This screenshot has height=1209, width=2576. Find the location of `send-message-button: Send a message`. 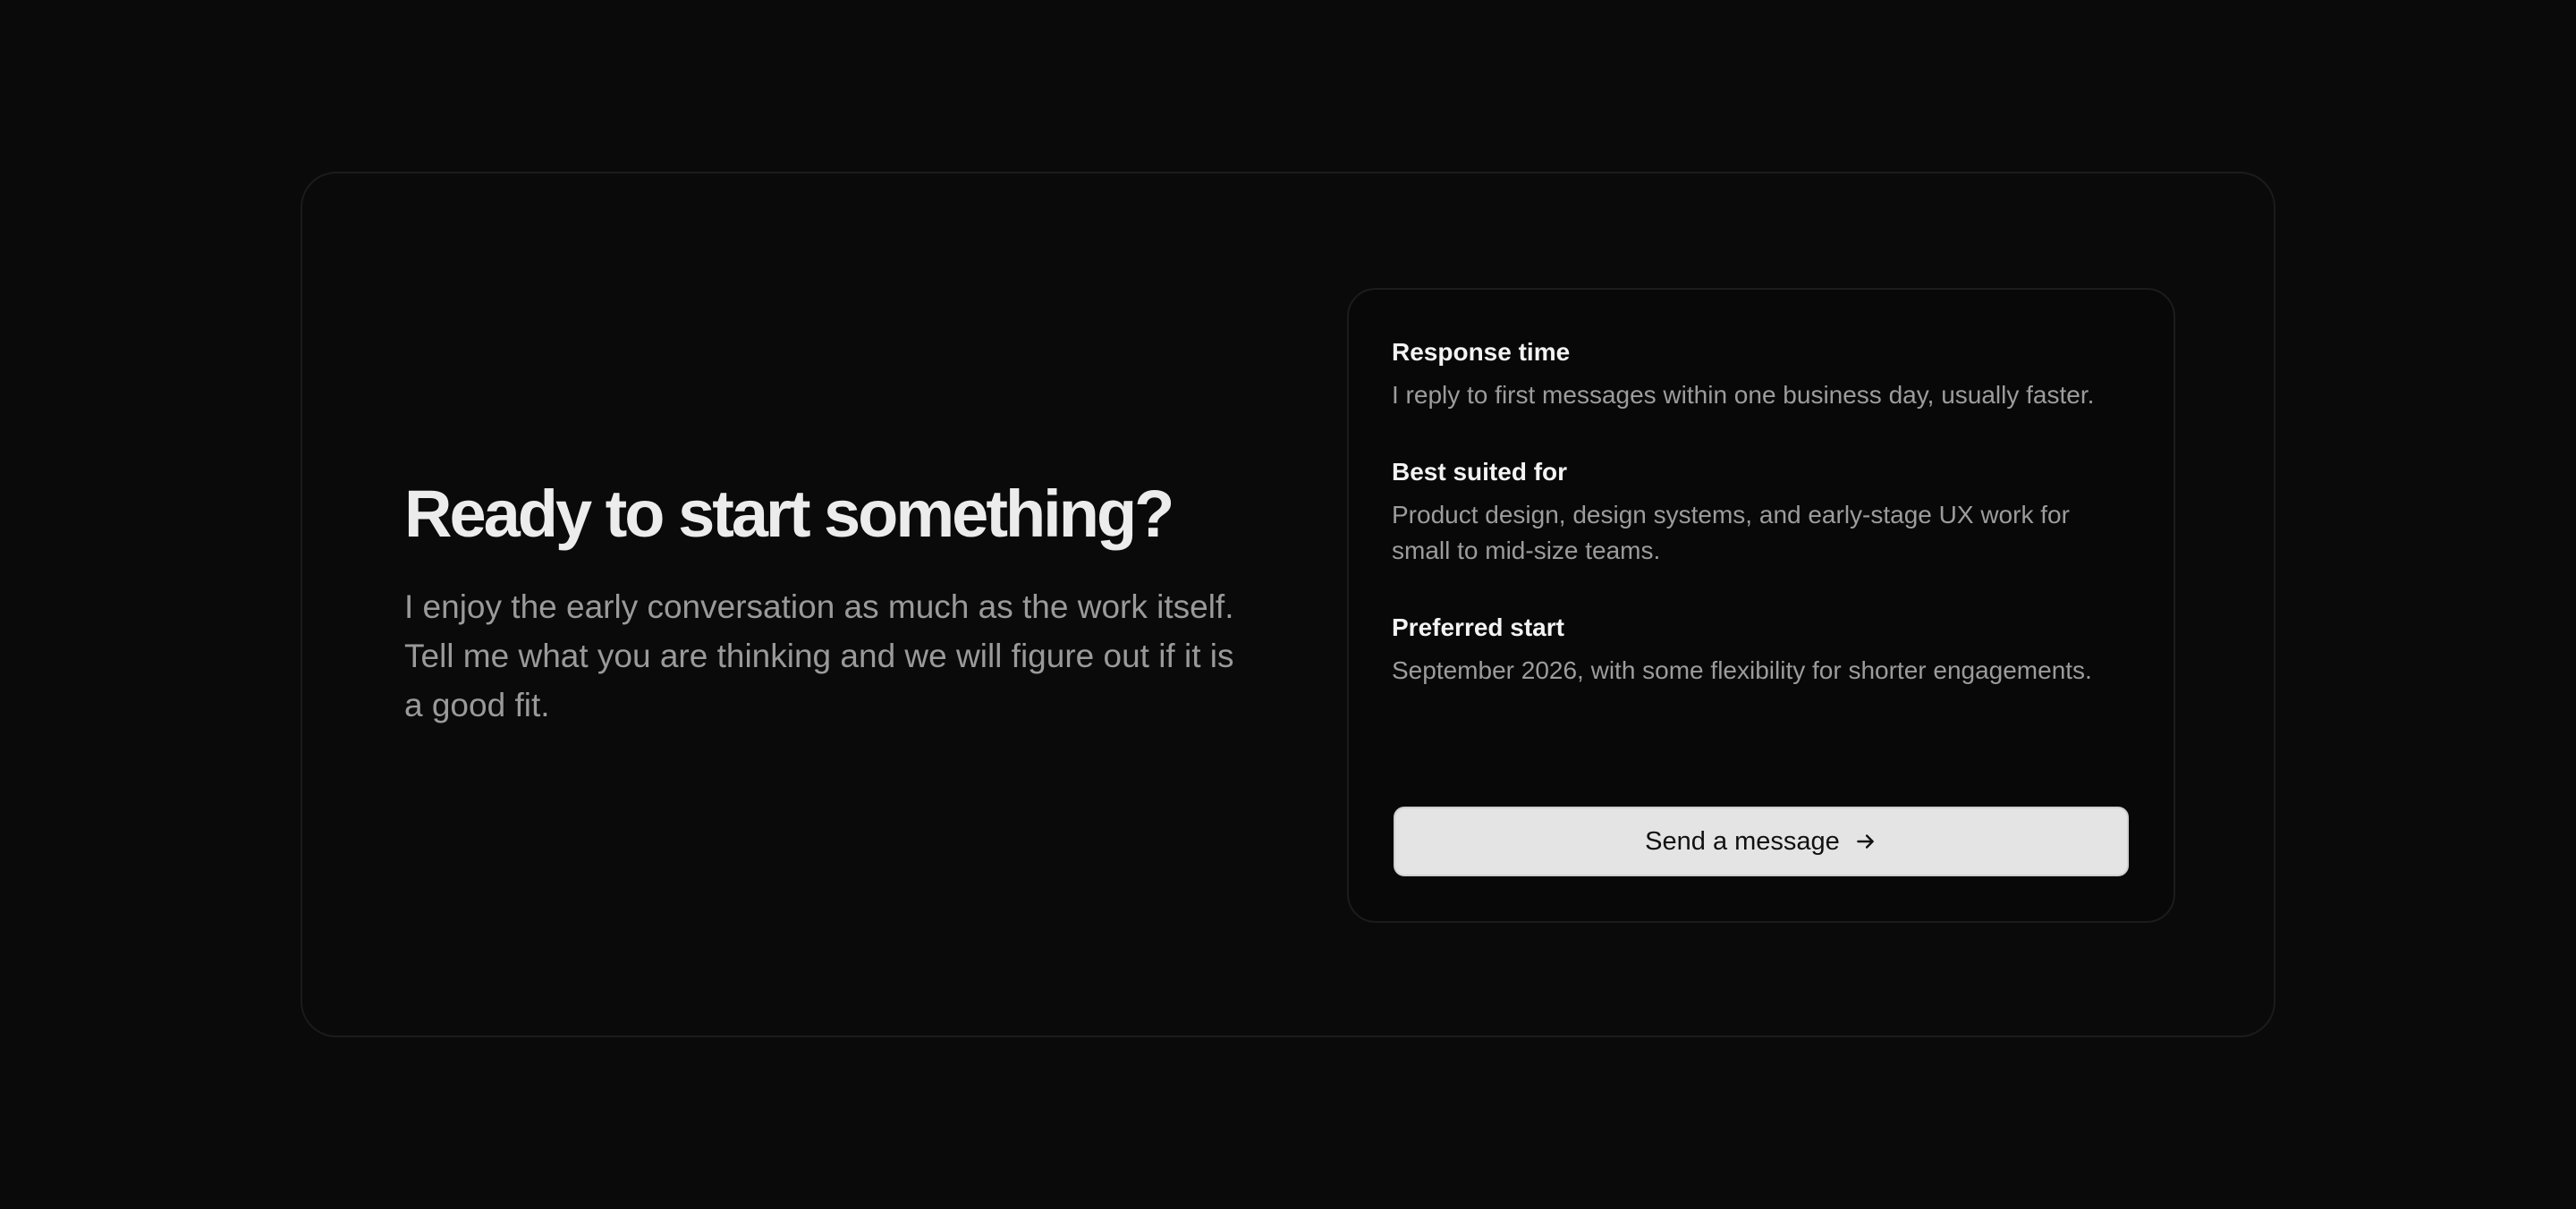

send-message-button: Send a message is located at coordinates (1761, 841).